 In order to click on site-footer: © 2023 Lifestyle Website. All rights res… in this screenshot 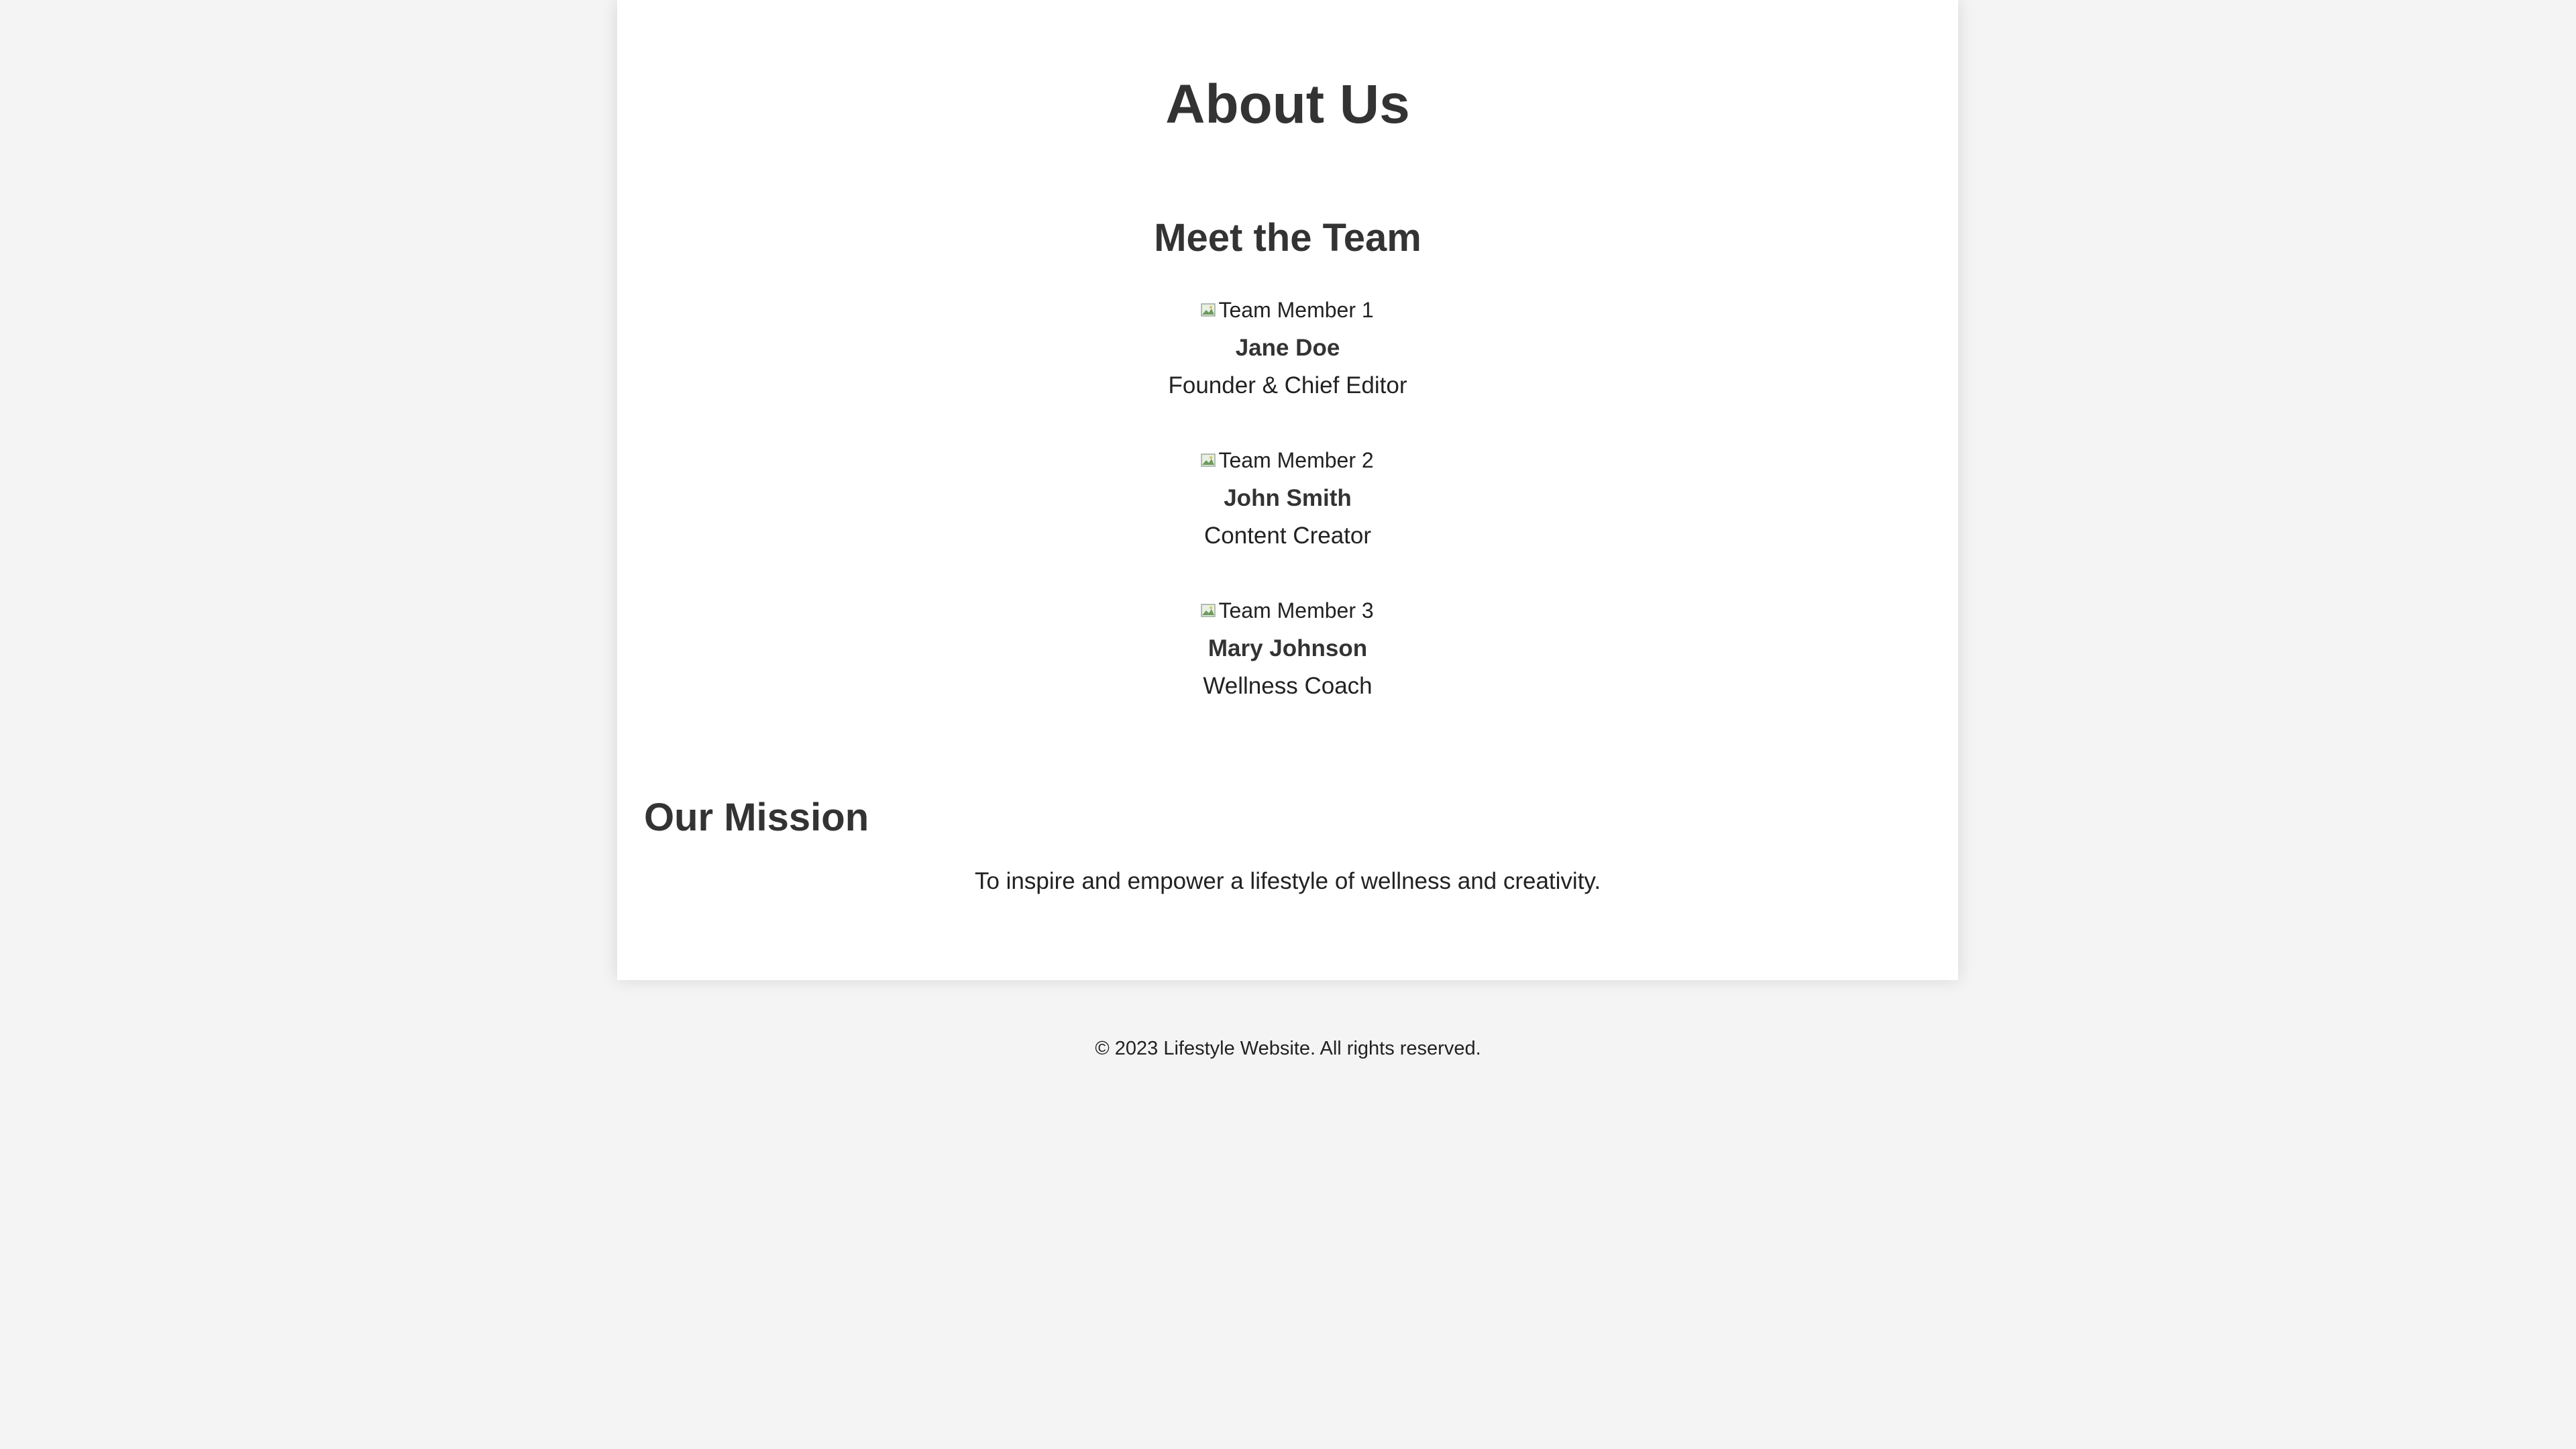, I will do `click(1288, 1048)`.